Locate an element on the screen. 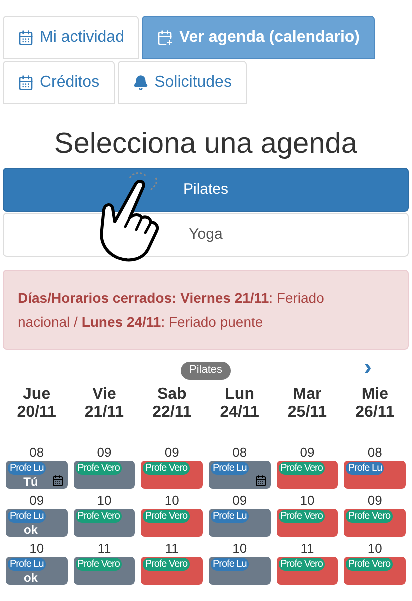 This screenshot has width=412, height=601. day-date: 26/11 is located at coordinates (375, 413).